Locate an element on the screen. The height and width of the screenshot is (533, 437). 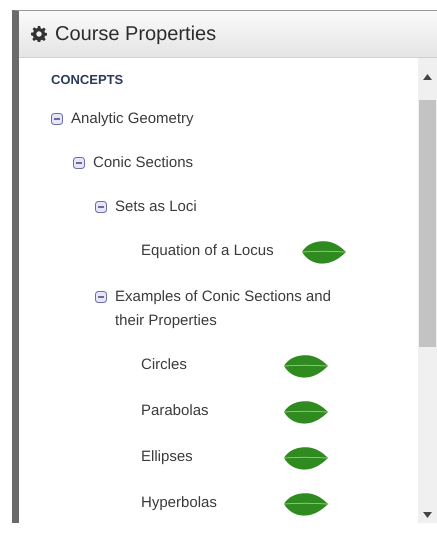
tree-item: Circles is located at coordinates (198, 365).